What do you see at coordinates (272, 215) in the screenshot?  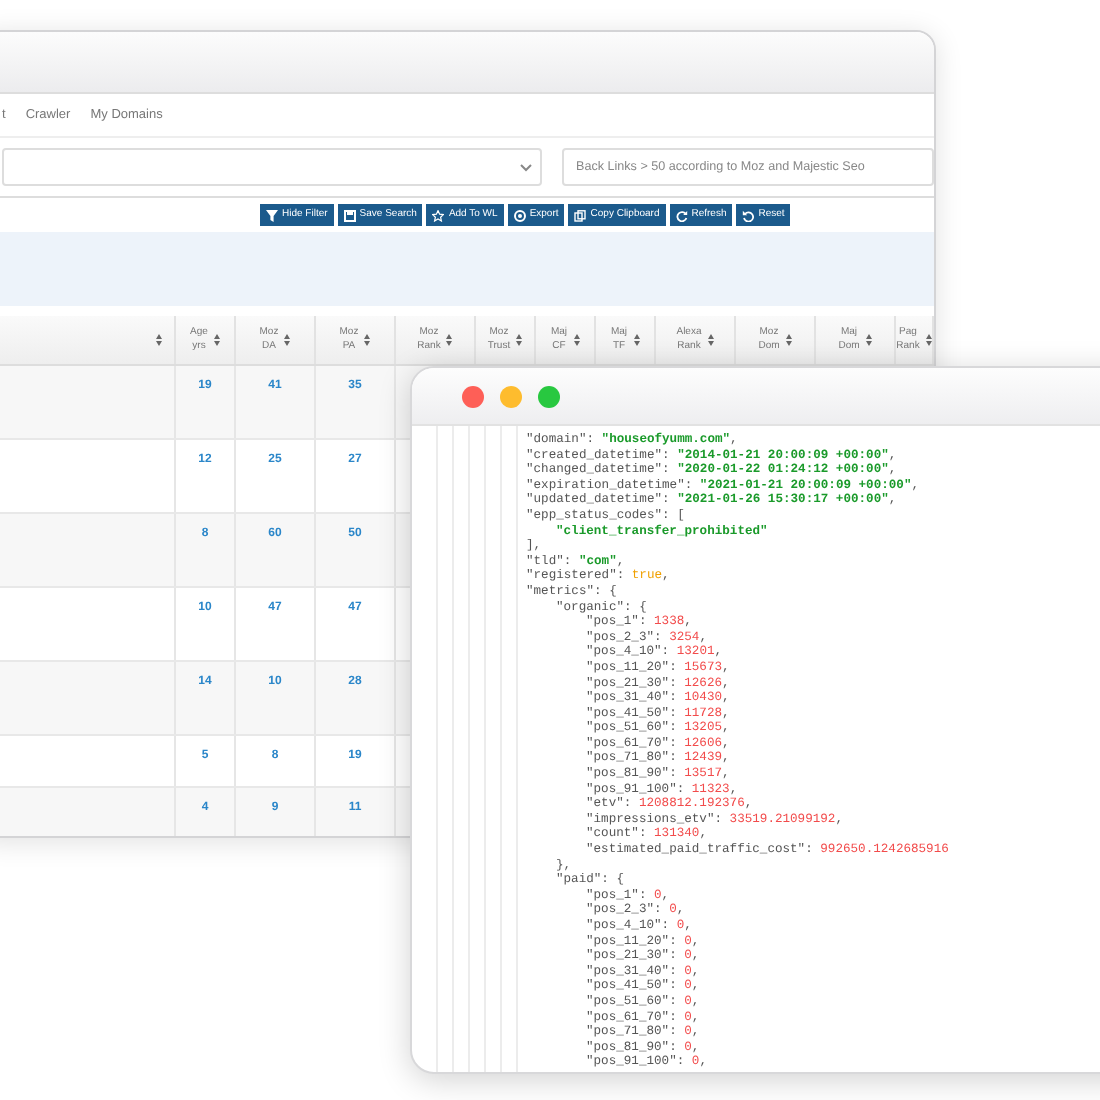 I see `funnel-icon` at bounding box center [272, 215].